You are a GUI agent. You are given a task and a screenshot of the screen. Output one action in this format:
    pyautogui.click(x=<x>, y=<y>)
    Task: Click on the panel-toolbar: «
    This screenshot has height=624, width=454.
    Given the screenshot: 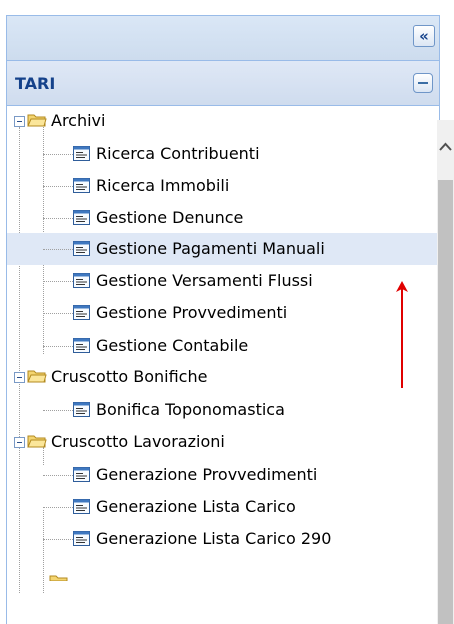 What is the action you would take?
    pyautogui.click(x=223, y=38)
    